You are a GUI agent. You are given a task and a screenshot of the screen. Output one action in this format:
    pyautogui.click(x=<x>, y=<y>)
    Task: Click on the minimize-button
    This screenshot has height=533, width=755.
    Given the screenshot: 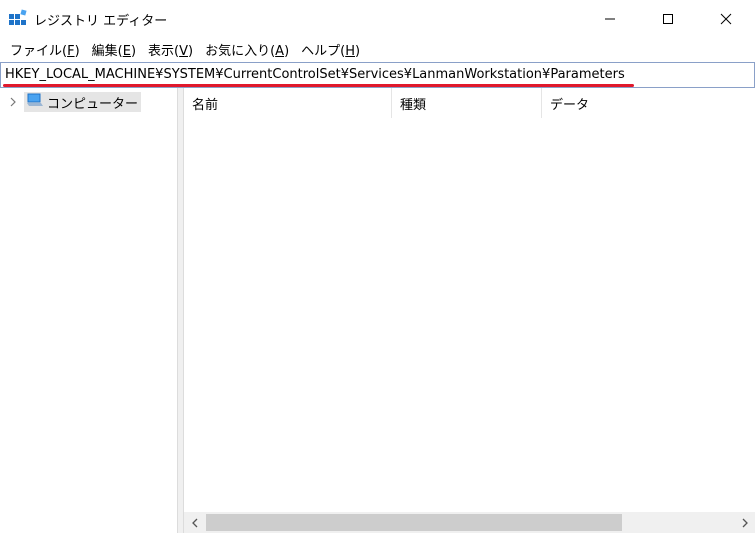 What is the action you would take?
    pyautogui.click(x=610, y=18)
    